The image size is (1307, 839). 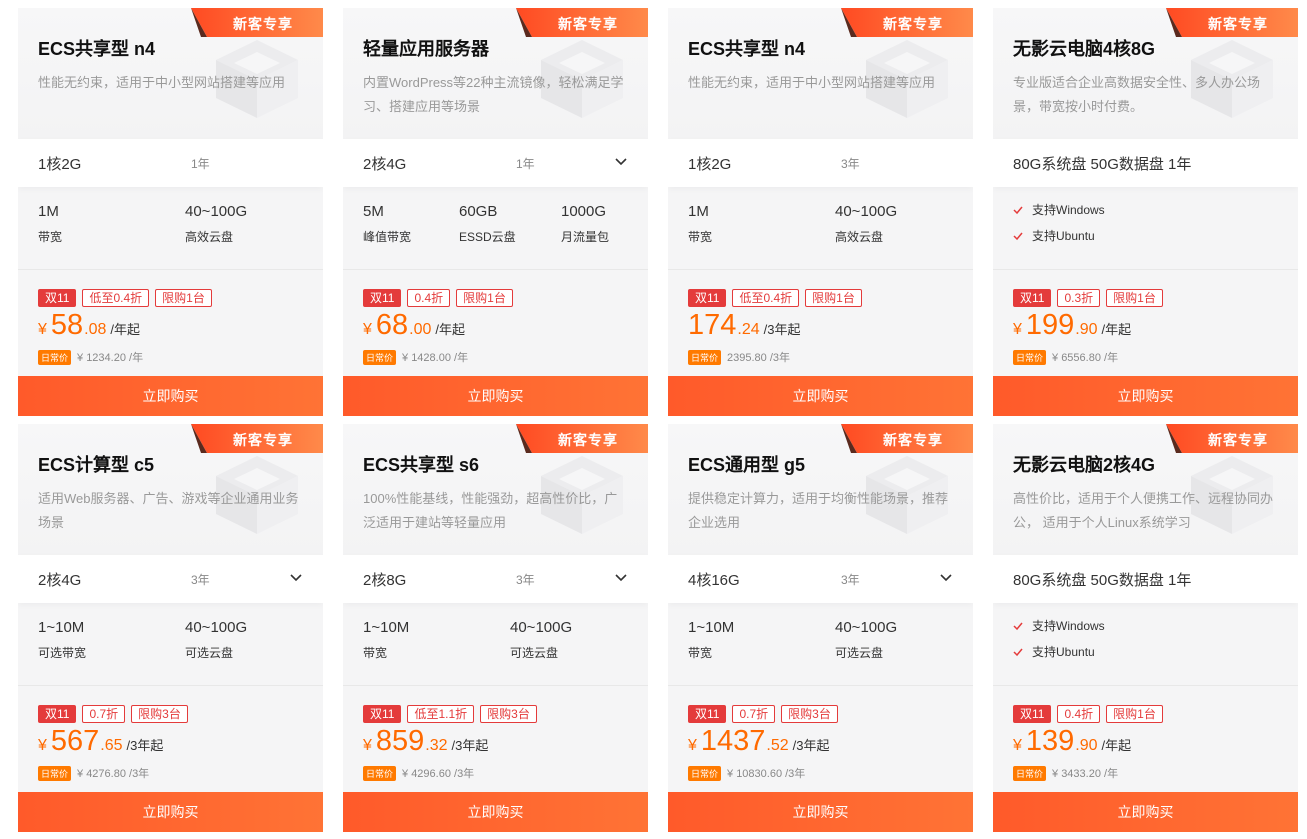 I want to click on promo-tag: 0.7折, so click(x=104, y=714).